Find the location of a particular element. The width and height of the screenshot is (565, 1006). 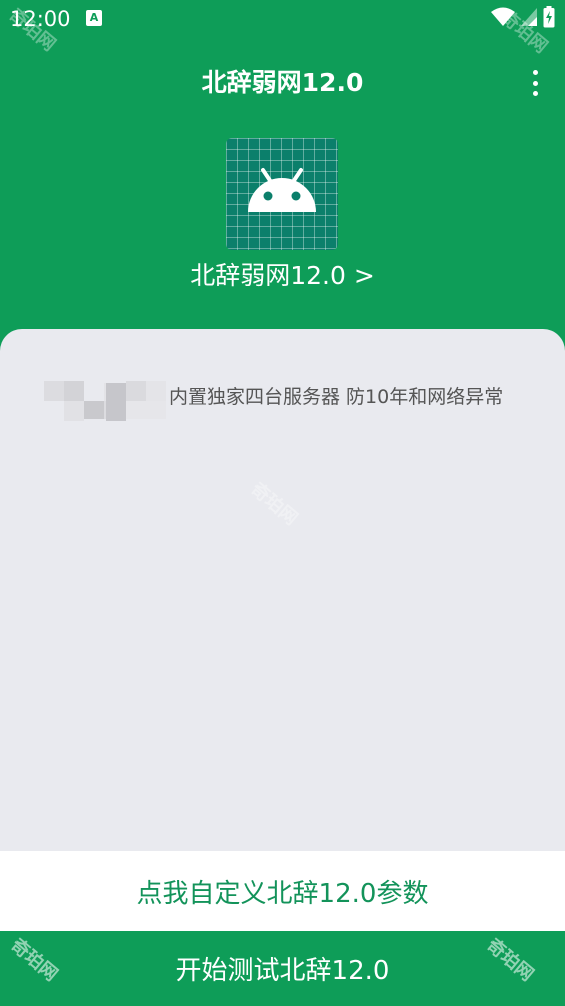

notification-app-icon: A is located at coordinates (94, 18).